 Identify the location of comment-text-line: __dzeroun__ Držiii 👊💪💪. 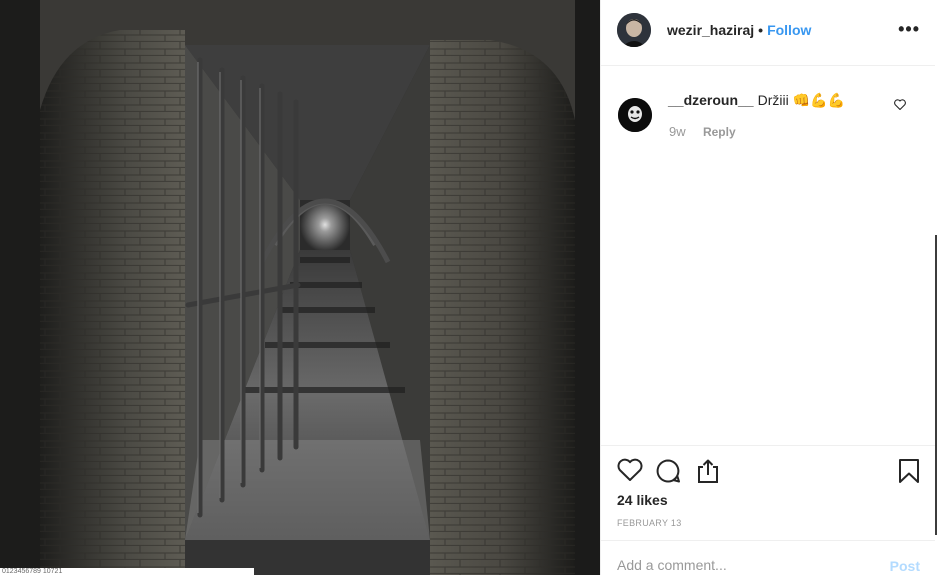
(756, 100).